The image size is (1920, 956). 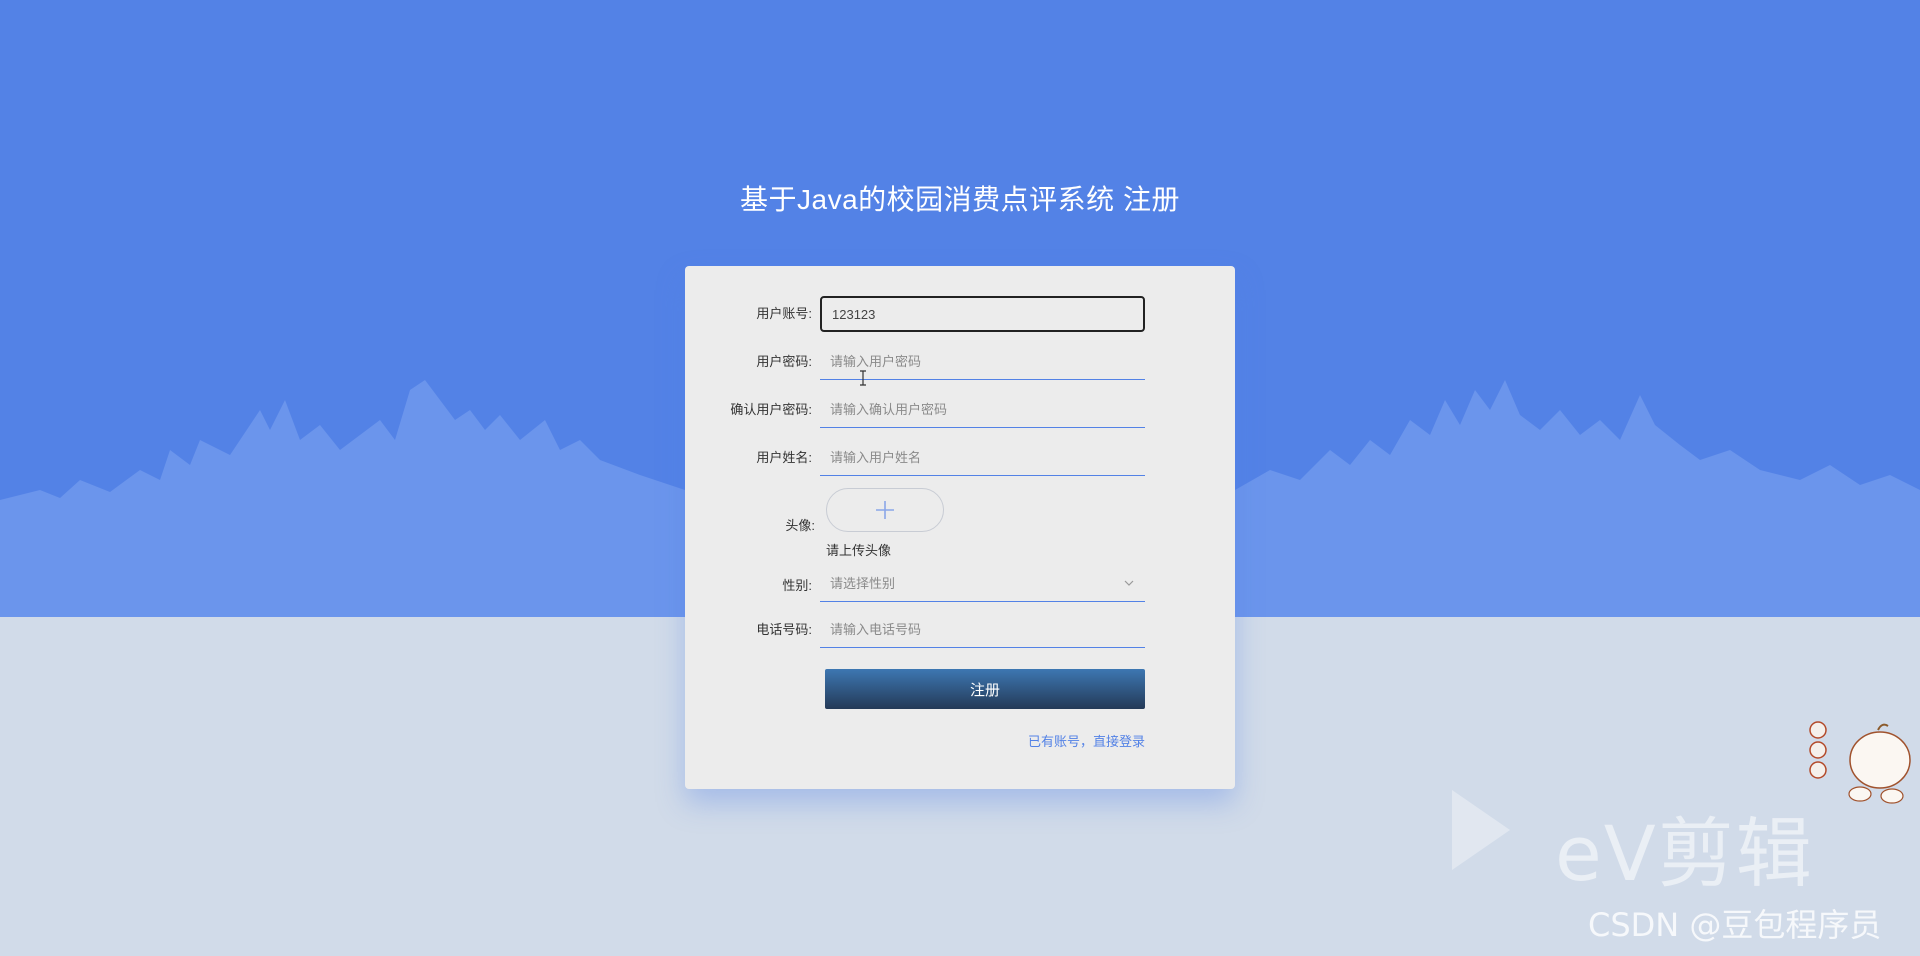 I want to click on username-label: 用户账号:, so click(x=784, y=313).